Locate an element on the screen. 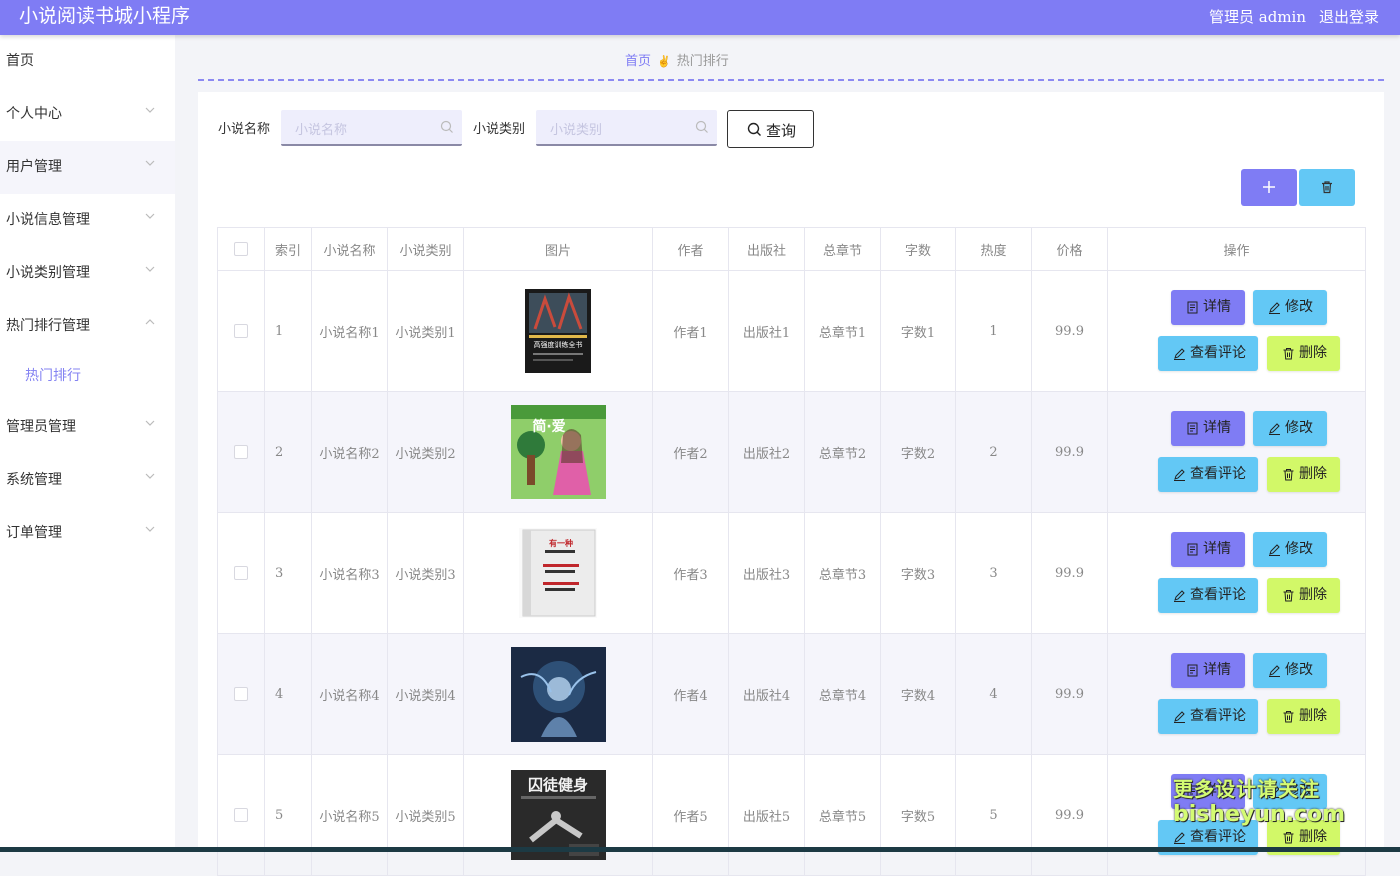 The height and width of the screenshot is (876, 1400). select-all-checkbox is located at coordinates (241, 249).